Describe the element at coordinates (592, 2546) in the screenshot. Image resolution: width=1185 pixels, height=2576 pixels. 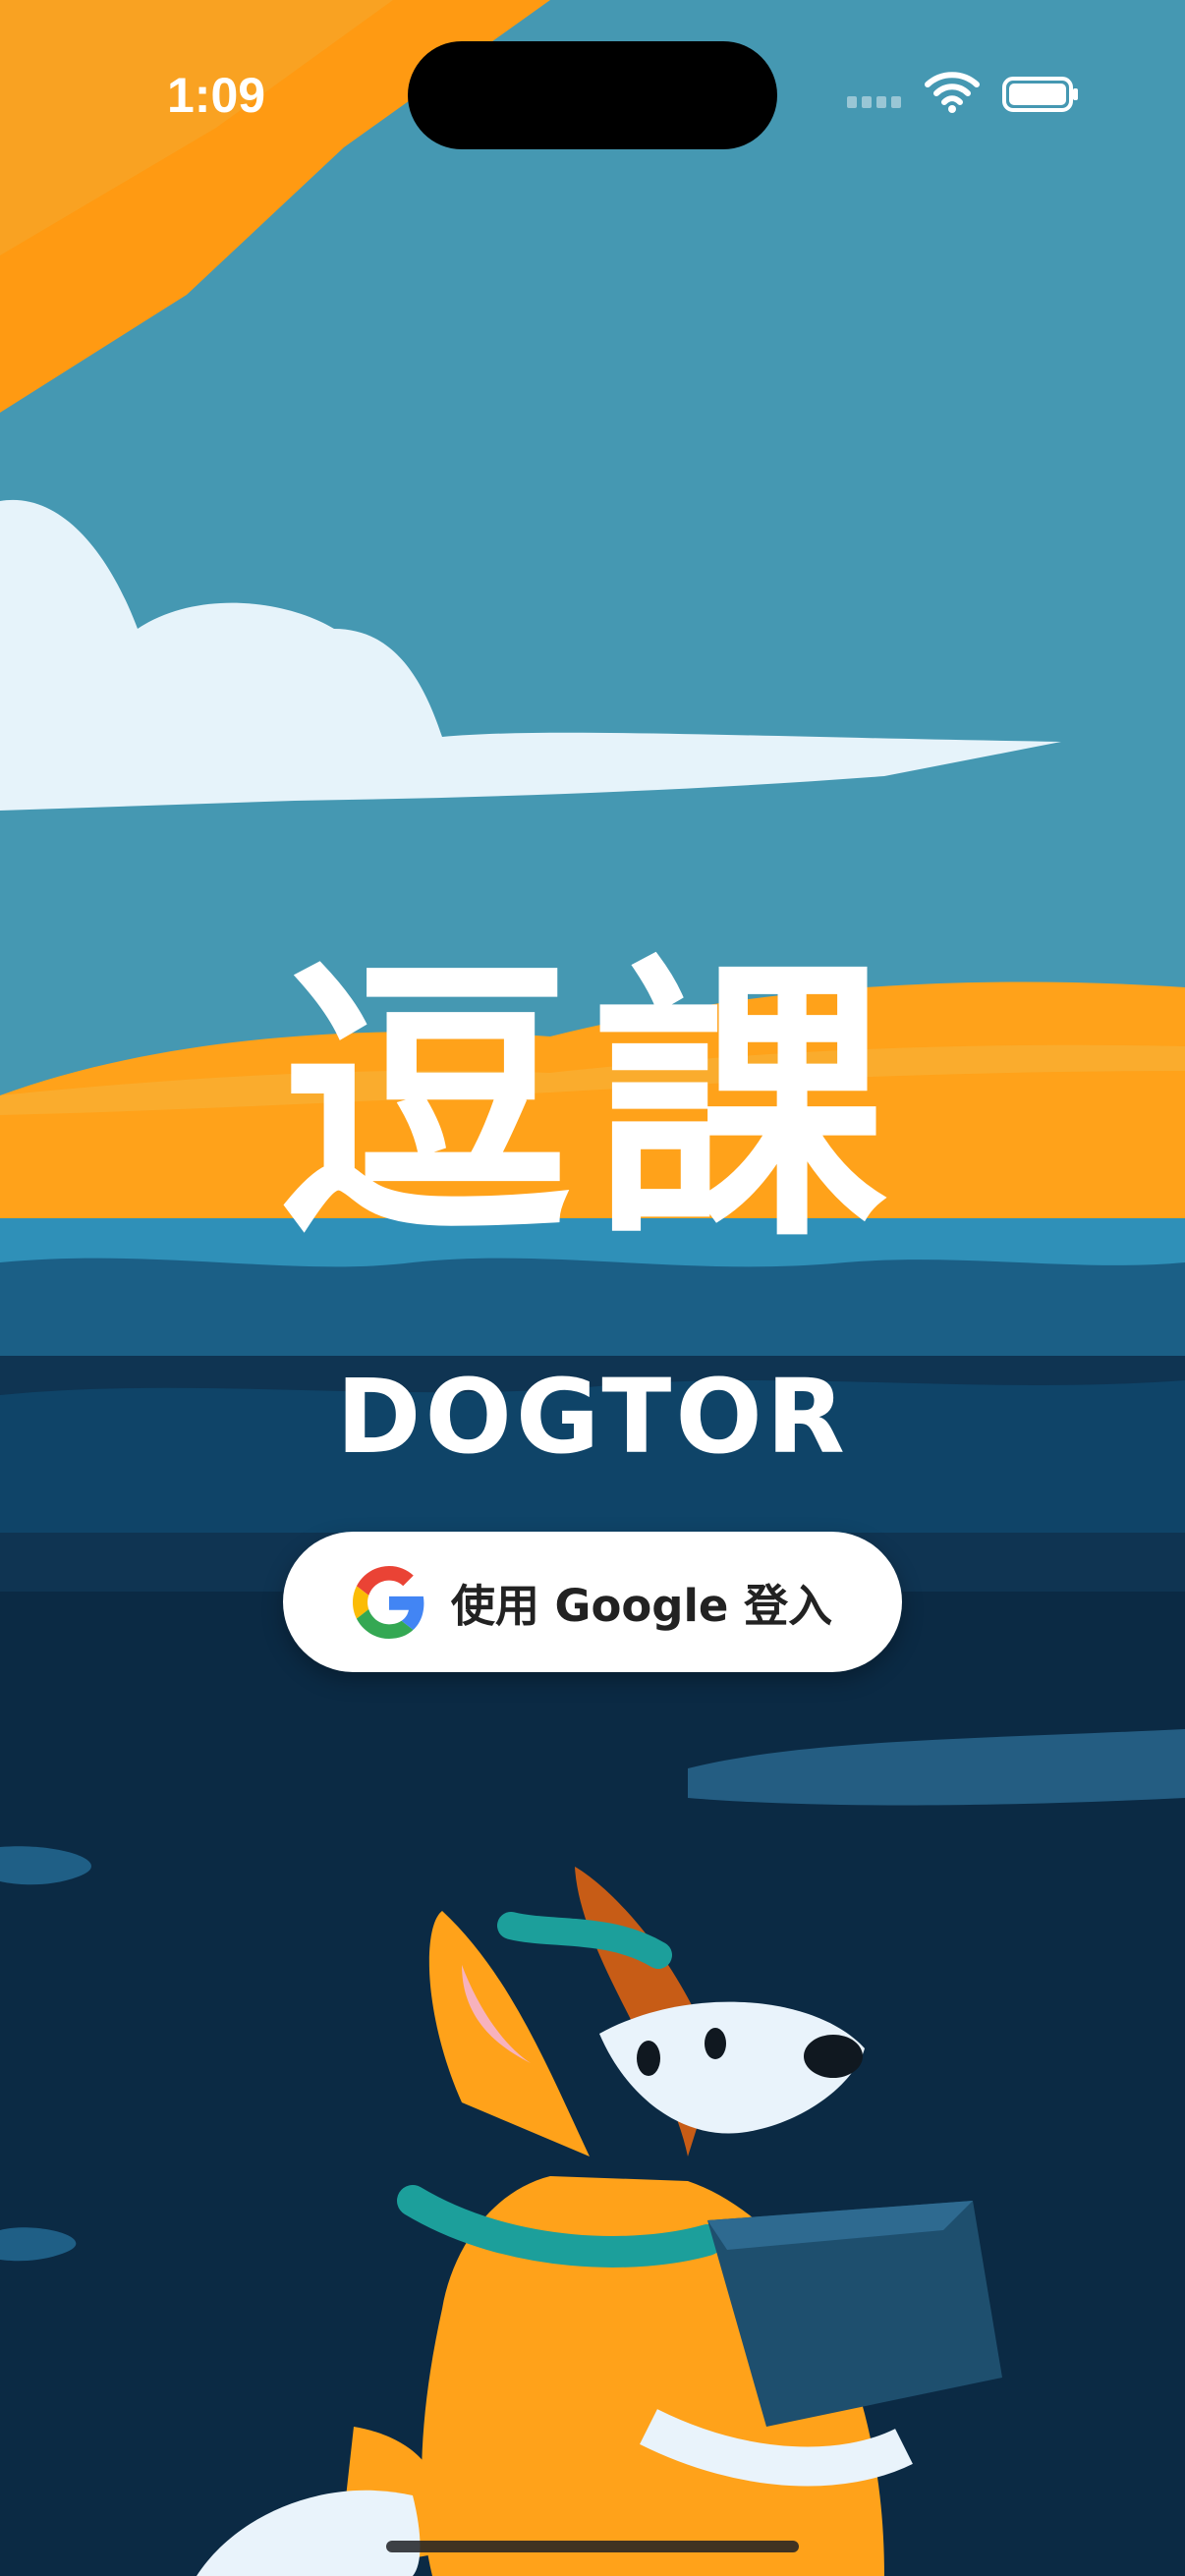
I see `home-indicator` at that location.